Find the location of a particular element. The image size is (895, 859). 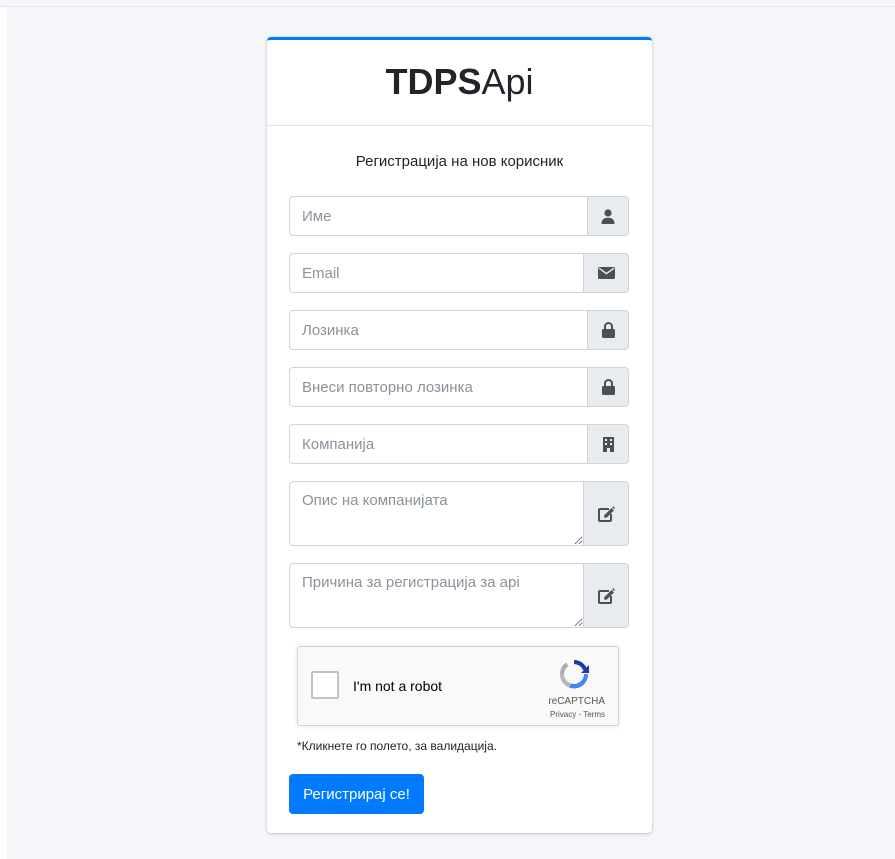

password-repeat-input is located at coordinates (438, 387).